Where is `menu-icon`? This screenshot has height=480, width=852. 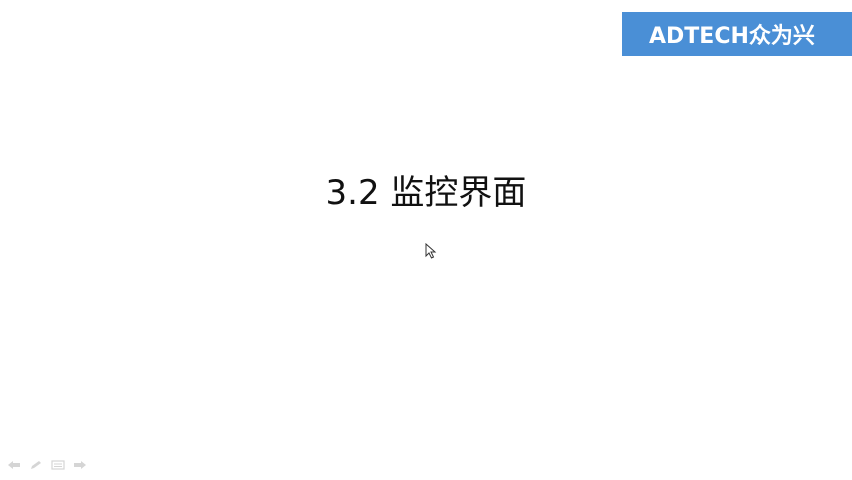
menu-icon is located at coordinates (58, 465).